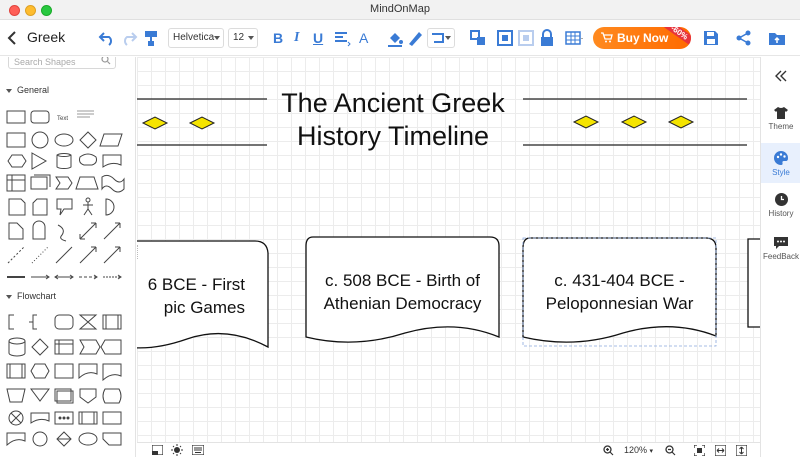  I want to click on right-sidebar: Theme Style History FeedBack, so click(780, 257).